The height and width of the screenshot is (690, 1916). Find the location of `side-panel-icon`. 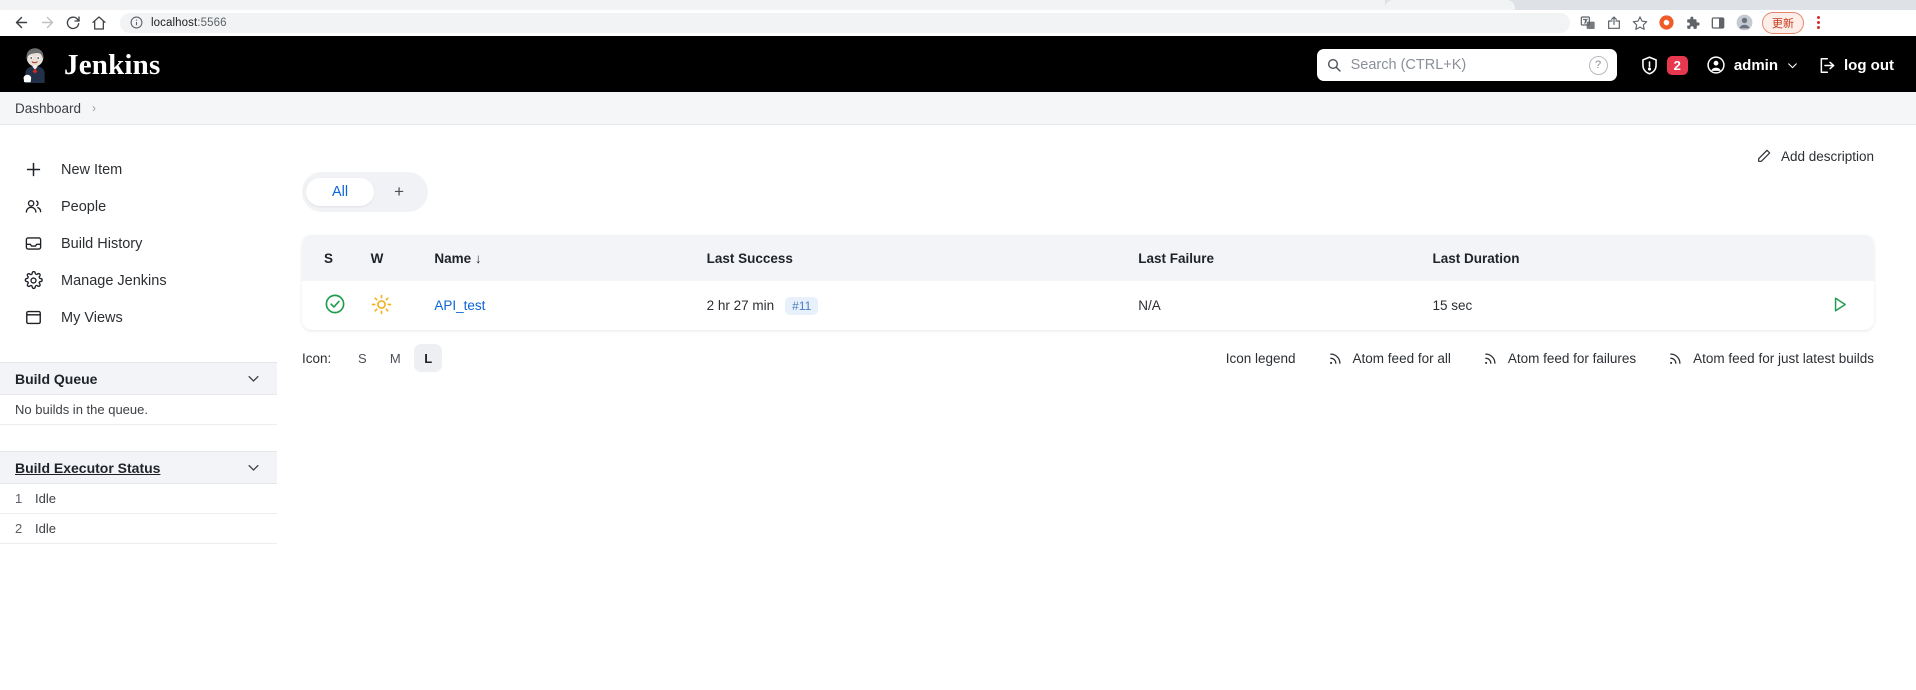

side-panel-icon is located at coordinates (1718, 23).